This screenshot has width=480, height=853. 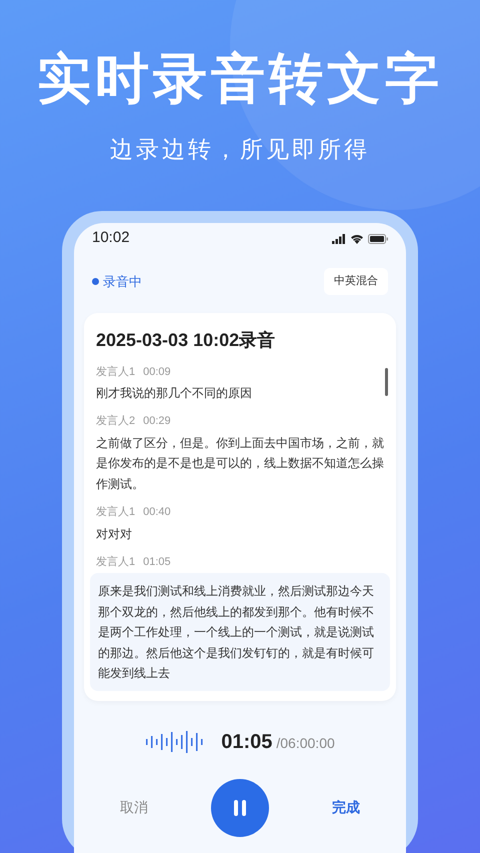 What do you see at coordinates (246, 742) in the screenshot?
I see `elapsed-time: 01:05` at bounding box center [246, 742].